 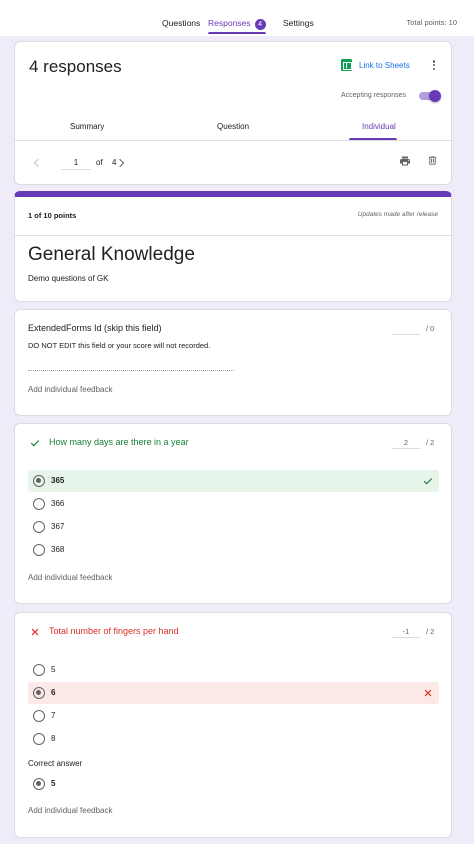 I want to click on question-title: ExtendedForms Id (skip this field), so click(x=95, y=328).